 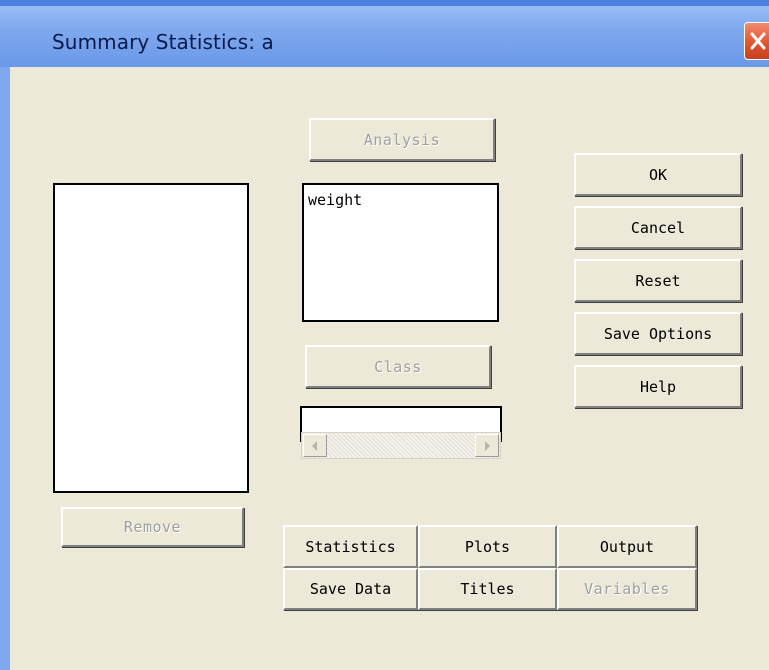 I want to click on class-horizontal-scrollbar, so click(x=401, y=445).